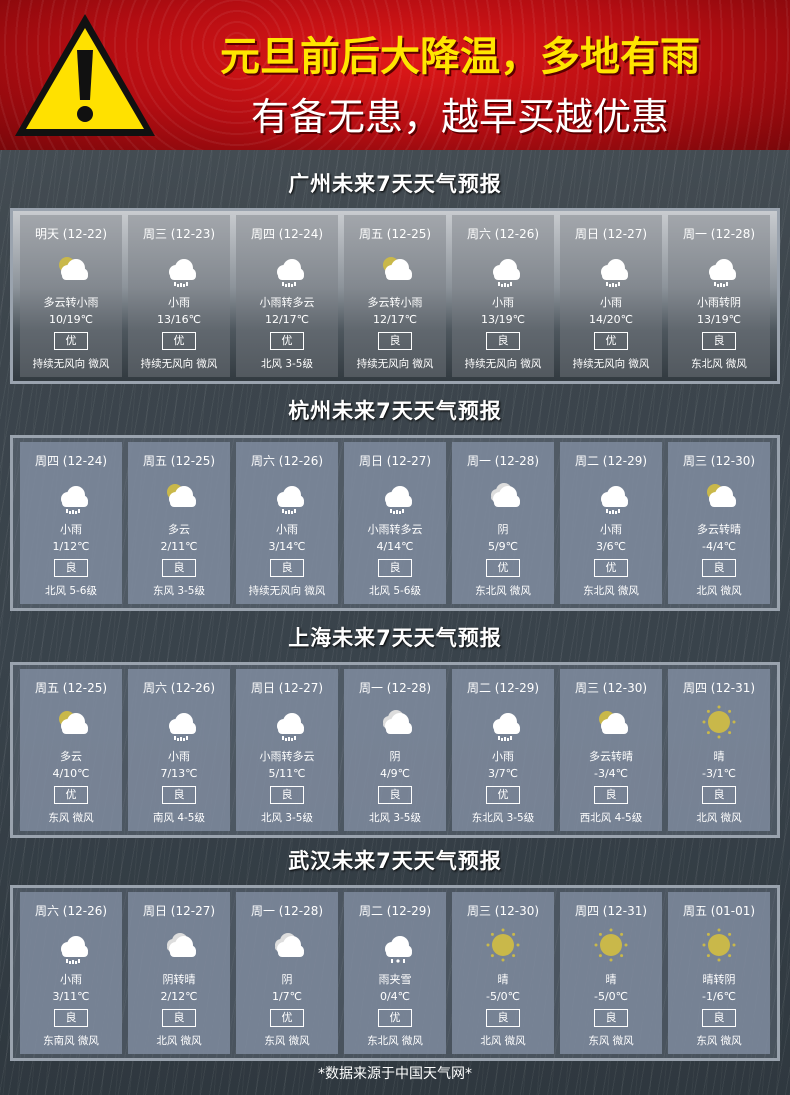 Image resolution: width=790 pixels, height=1095 pixels. What do you see at coordinates (71, 996) in the screenshot?
I see `temperature-range: 3/11℃` at bounding box center [71, 996].